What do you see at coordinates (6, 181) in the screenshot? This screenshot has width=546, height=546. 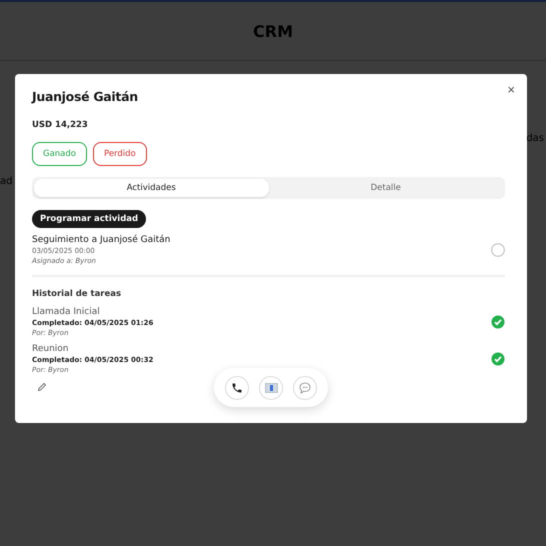 I see `background-text: ad` at bounding box center [6, 181].